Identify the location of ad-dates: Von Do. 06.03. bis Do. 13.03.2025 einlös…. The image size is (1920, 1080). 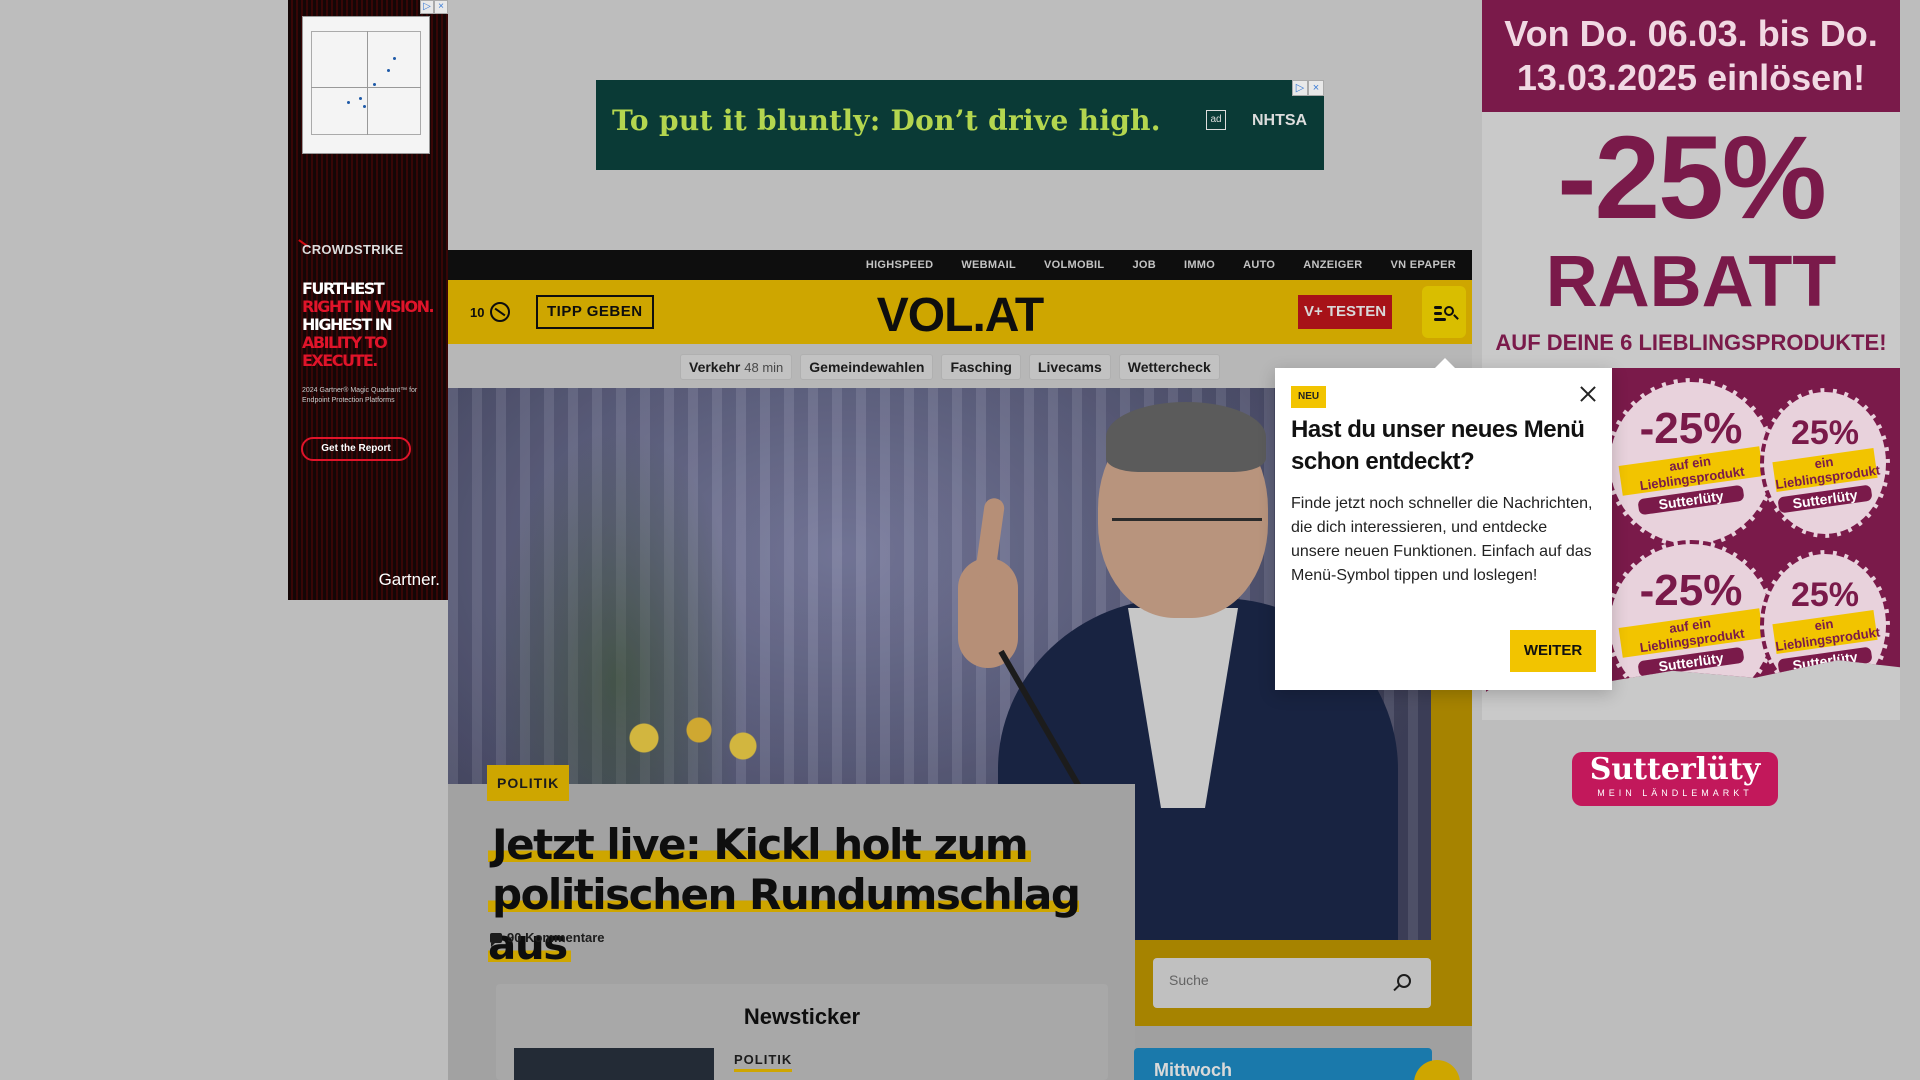
(1691, 55).